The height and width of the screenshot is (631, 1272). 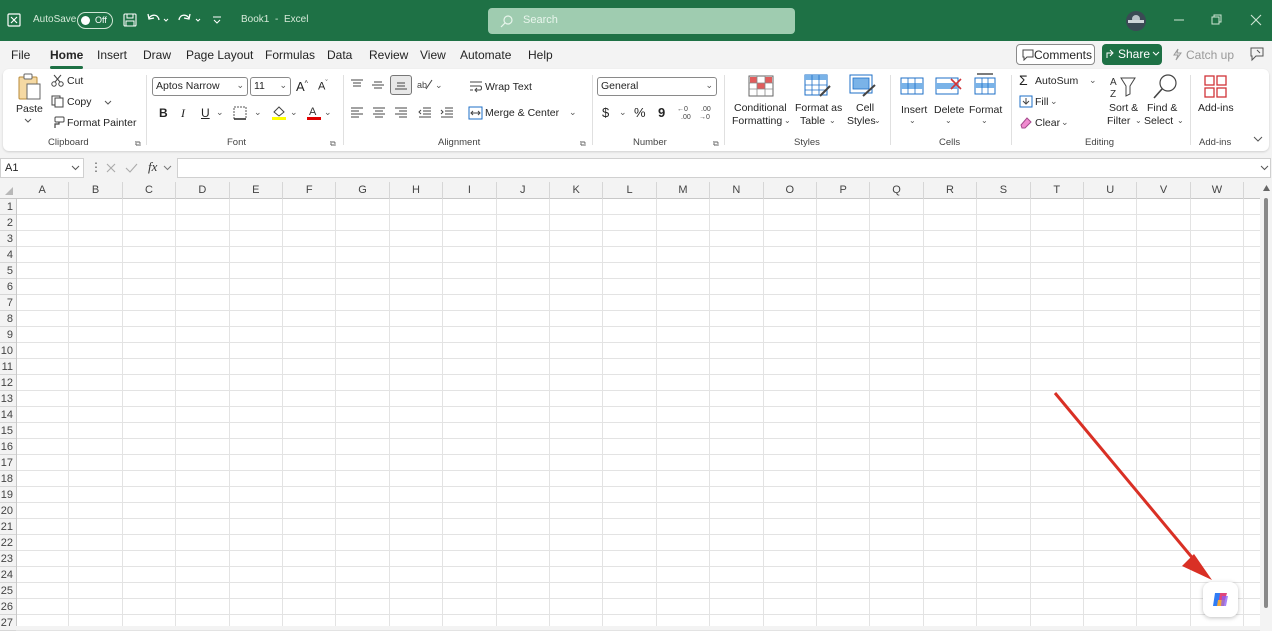 What do you see at coordinates (1216, 108) in the screenshot?
I see `add-ins-label: Add-ins` at bounding box center [1216, 108].